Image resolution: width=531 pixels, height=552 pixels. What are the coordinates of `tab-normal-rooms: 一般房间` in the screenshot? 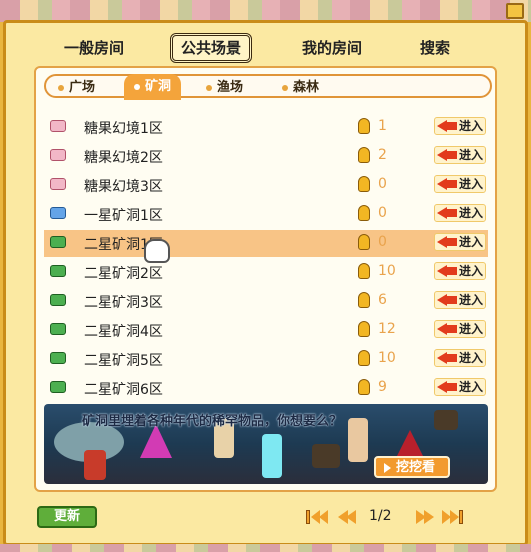 It's located at (94, 48).